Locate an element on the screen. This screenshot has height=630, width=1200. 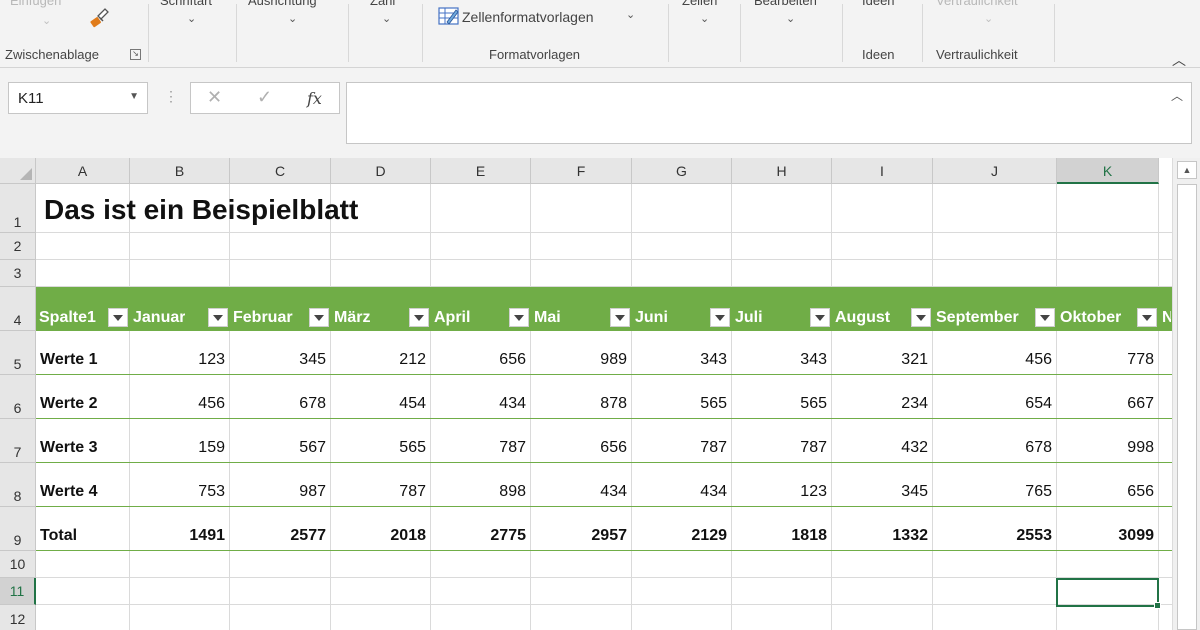
cancel-icon: ✕ is located at coordinates (214, 97).